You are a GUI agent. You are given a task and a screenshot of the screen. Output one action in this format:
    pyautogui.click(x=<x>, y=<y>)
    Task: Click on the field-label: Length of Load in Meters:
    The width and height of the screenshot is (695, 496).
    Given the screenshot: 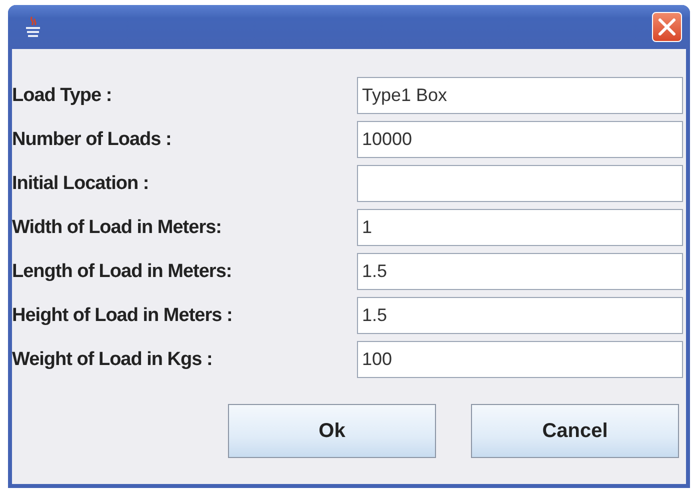 What is the action you would take?
    pyautogui.click(x=122, y=272)
    